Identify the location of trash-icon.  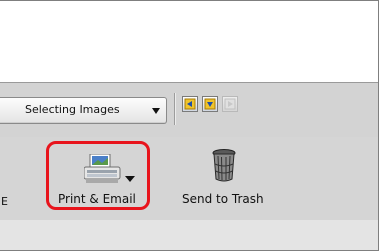
(224, 166).